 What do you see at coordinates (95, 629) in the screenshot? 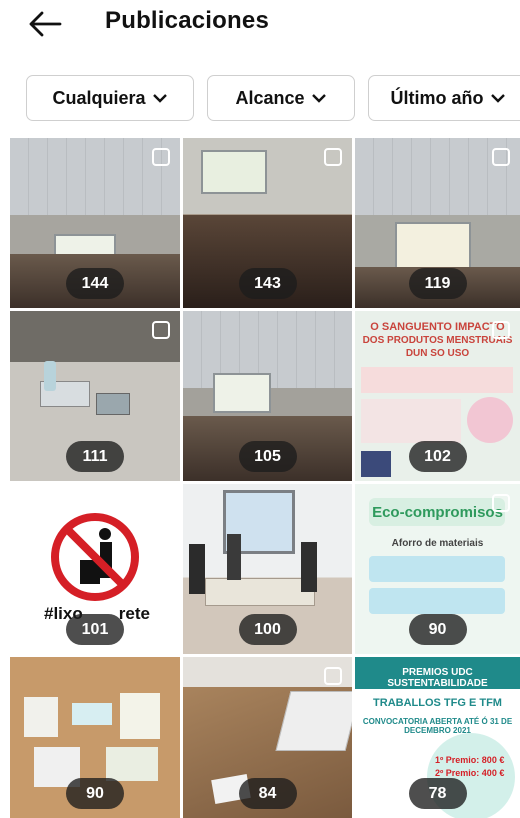
I see `interaction-count: 101` at bounding box center [95, 629].